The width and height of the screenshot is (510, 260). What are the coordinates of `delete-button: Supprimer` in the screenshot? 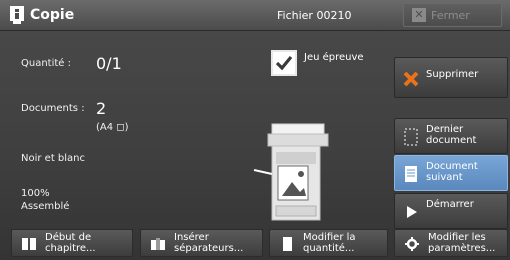 It's located at (451, 77).